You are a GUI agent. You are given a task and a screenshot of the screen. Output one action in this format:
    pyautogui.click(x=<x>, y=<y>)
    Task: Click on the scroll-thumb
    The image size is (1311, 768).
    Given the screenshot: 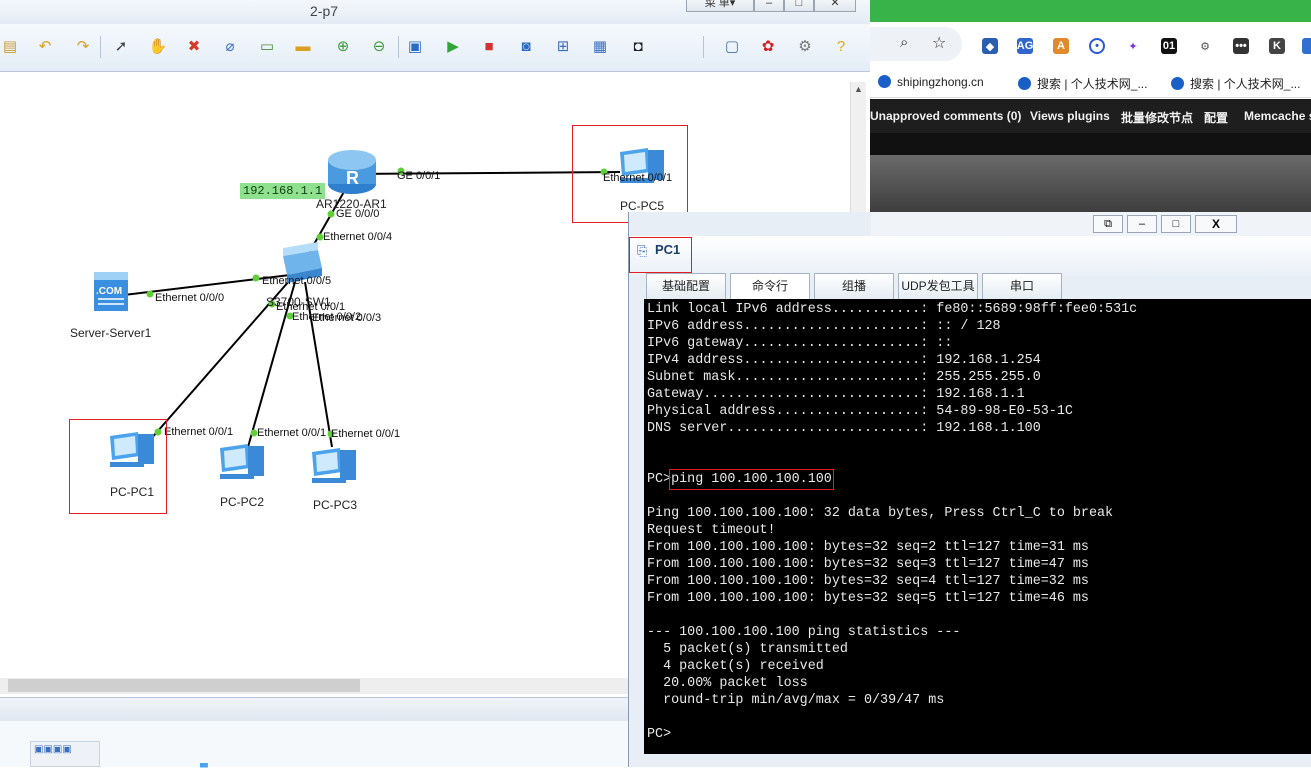 What is the action you would take?
    pyautogui.click(x=184, y=685)
    